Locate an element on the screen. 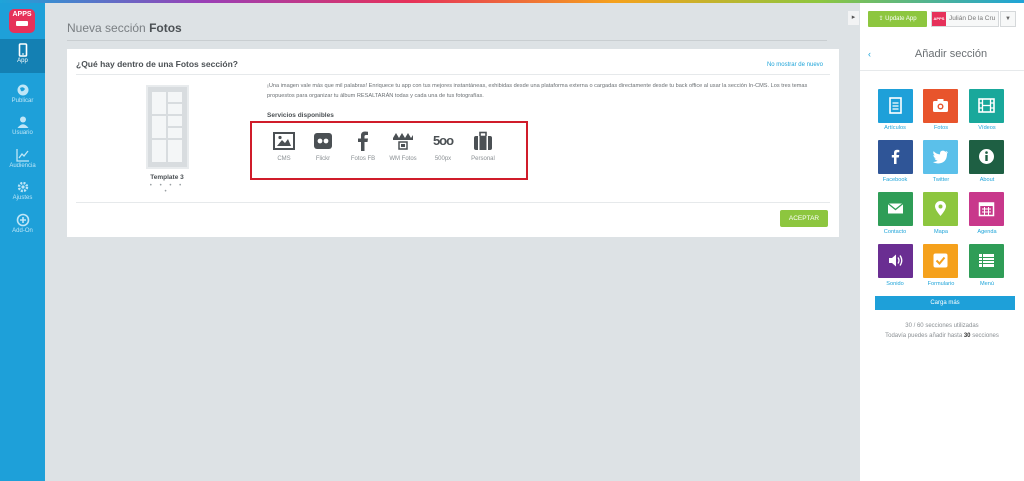 Image resolution: width=1024 pixels, height=481 pixels. flickr-icon is located at coordinates (323, 141).